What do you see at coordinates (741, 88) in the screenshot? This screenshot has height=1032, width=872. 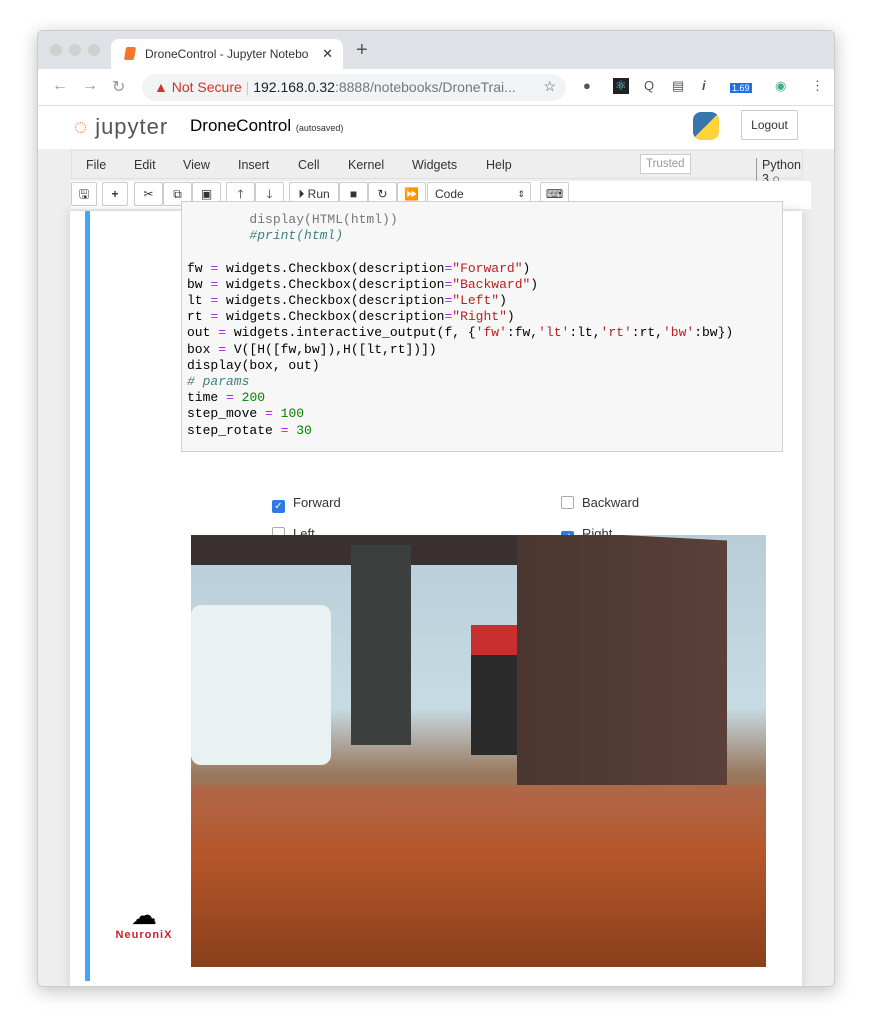 I see `extension-badge: 1.69` at bounding box center [741, 88].